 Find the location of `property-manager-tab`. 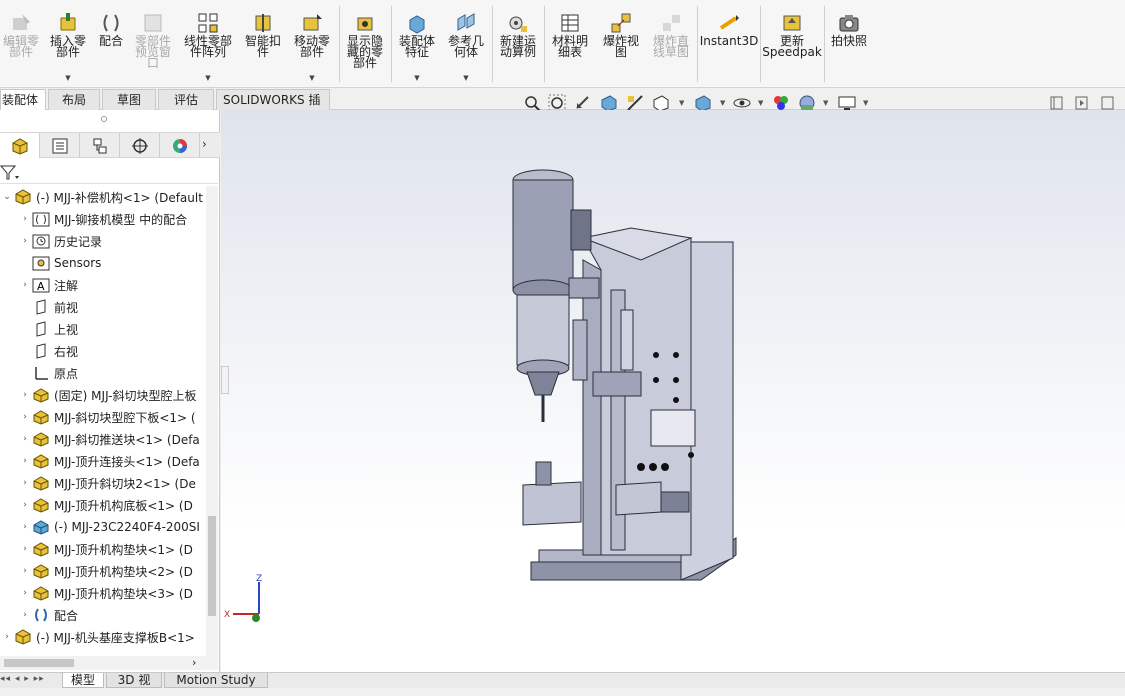

property-manager-tab is located at coordinates (60, 145).